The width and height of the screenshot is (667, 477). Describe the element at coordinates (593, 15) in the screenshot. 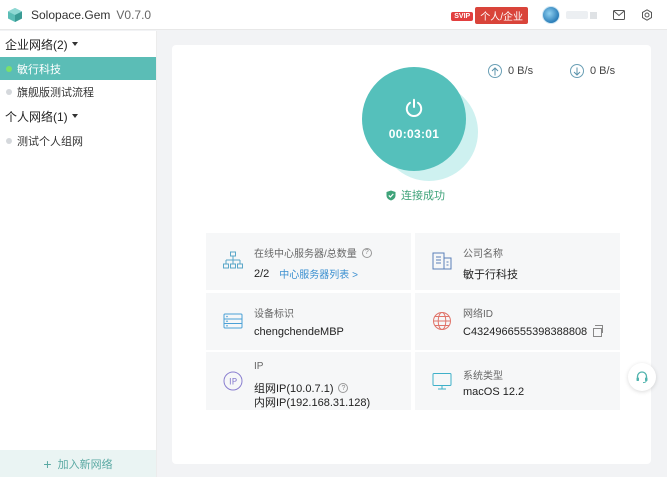

I see `user-status-placeholder` at that location.